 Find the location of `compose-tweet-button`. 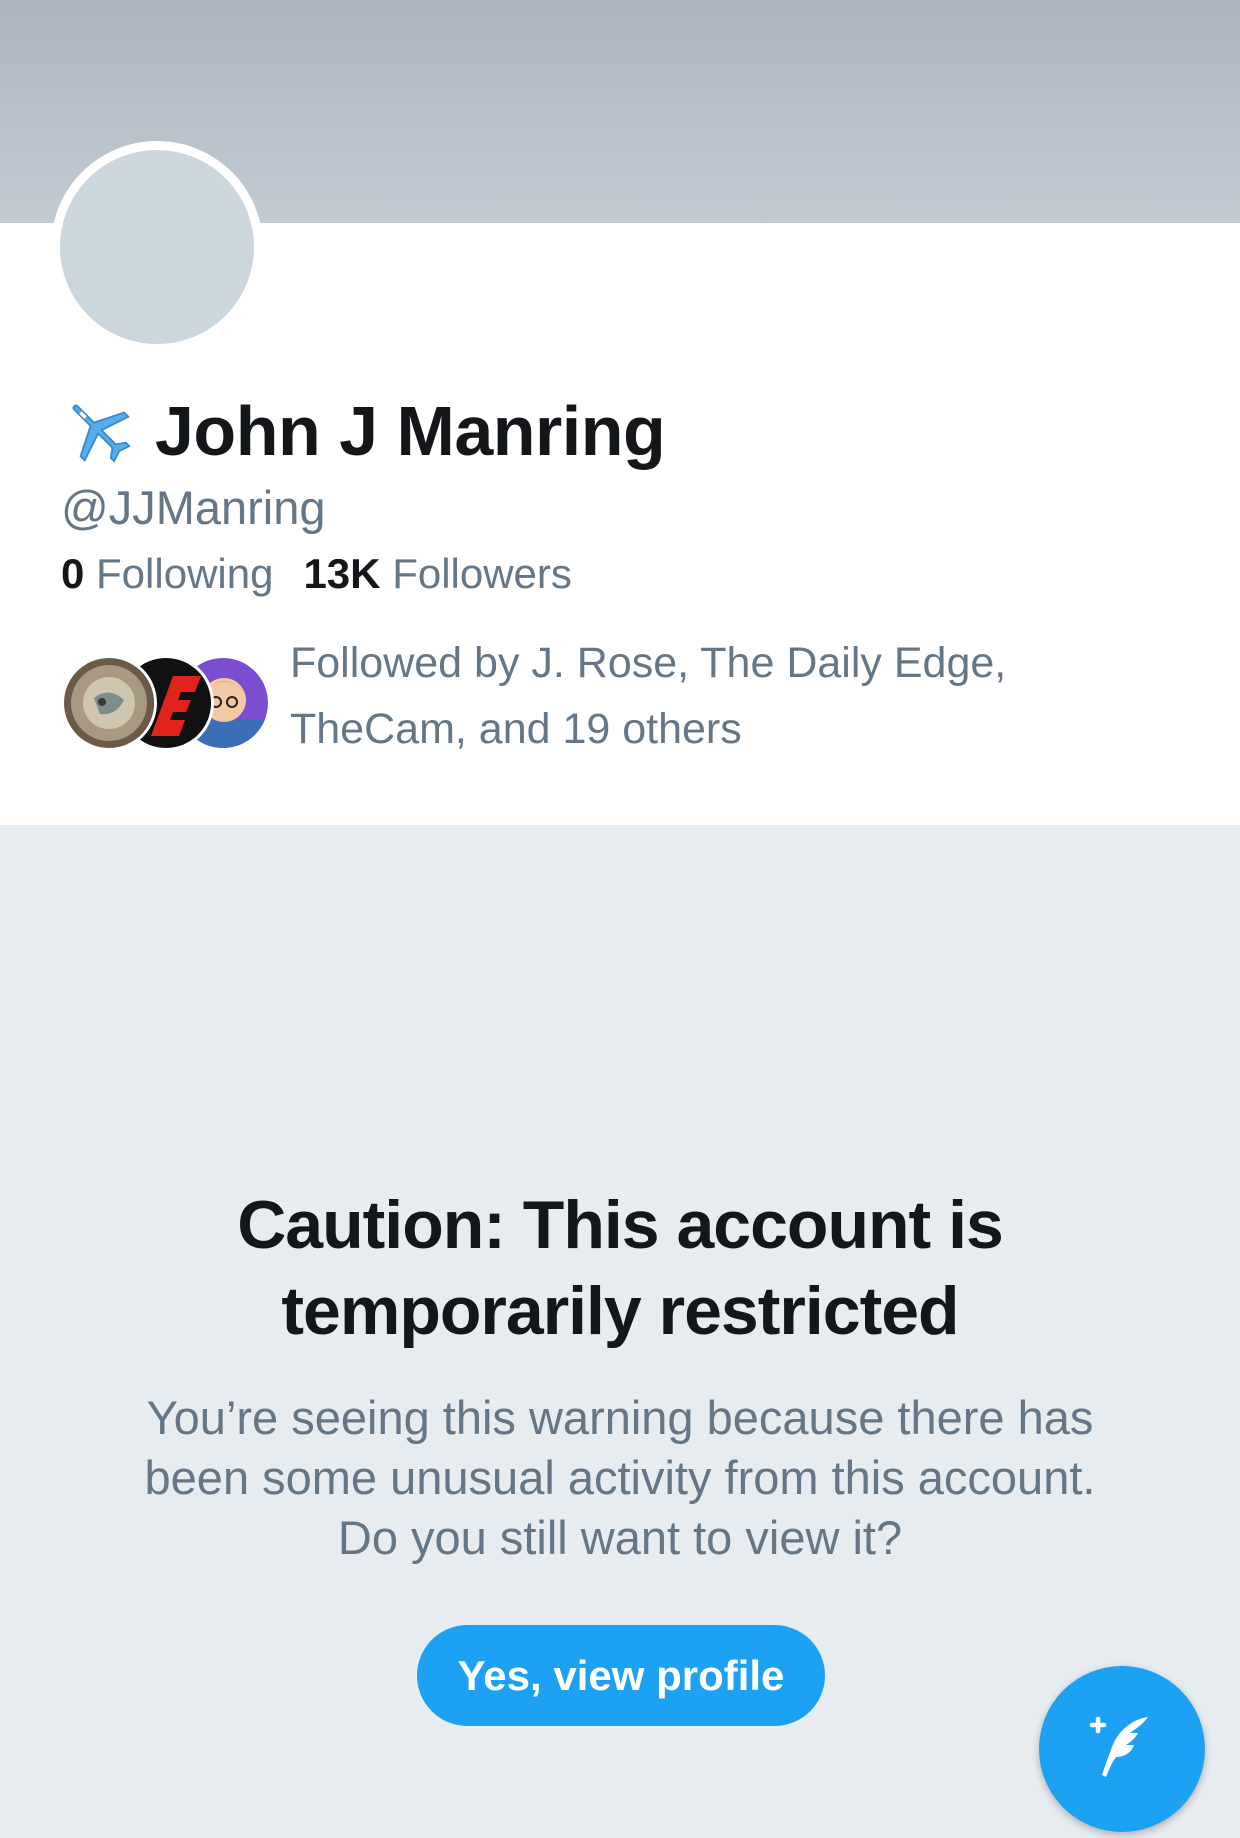

compose-tweet-button is located at coordinates (1122, 1749).